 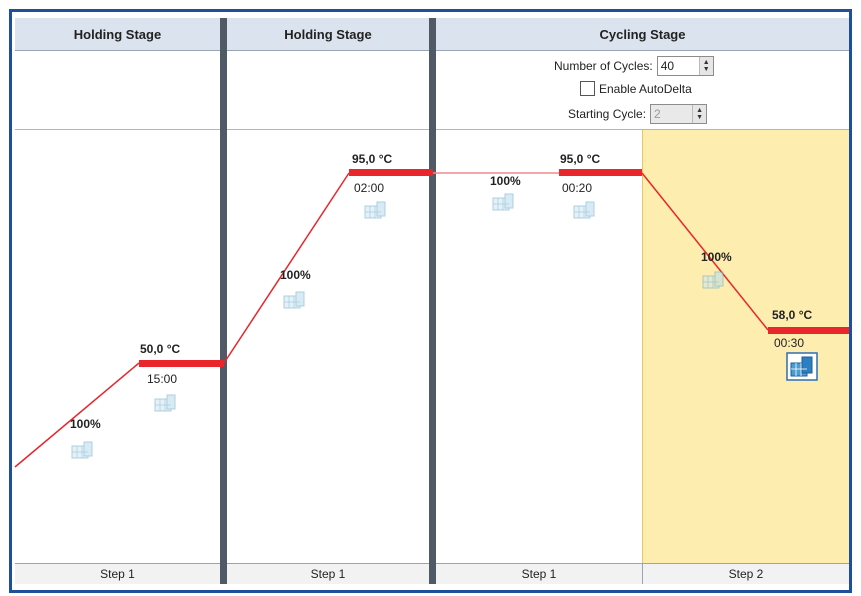 I want to click on time-label: 02:00, so click(x=369, y=188).